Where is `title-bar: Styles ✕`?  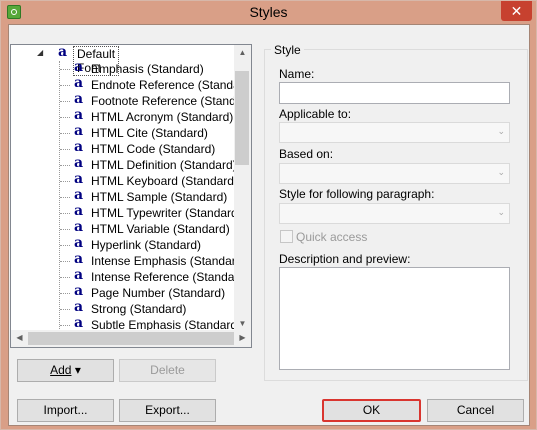 title-bar: Styles ✕ is located at coordinates (268, 12).